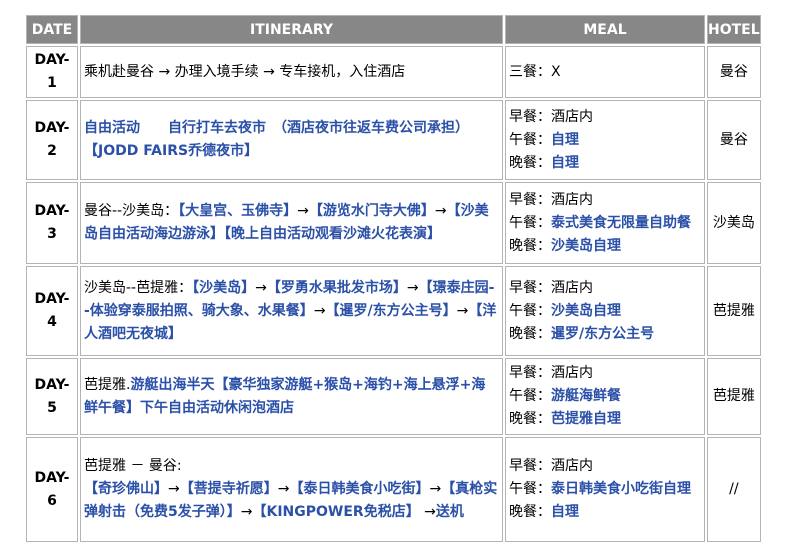 The width and height of the screenshot is (794, 544). I want to click on itinerary-text: 沙美岛--芭提雅：, so click(138, 287).